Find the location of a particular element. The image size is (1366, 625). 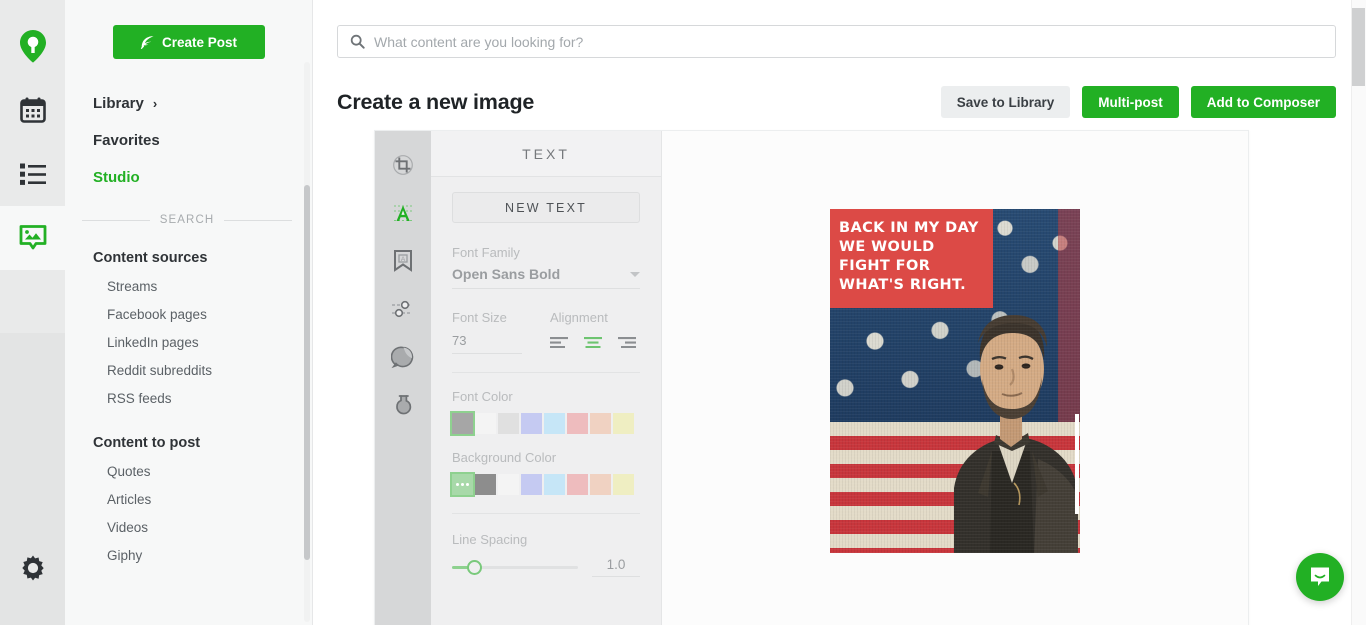

badge-icon: A is located at coordinates (403, 261).